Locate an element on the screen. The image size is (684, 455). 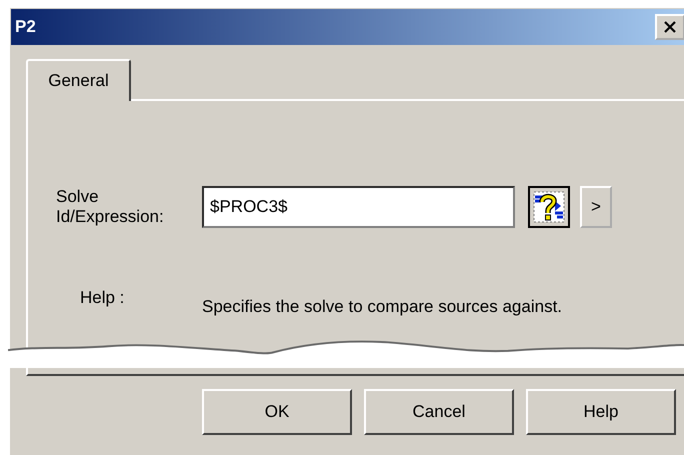
close-button is located at coordinates (669, 27).